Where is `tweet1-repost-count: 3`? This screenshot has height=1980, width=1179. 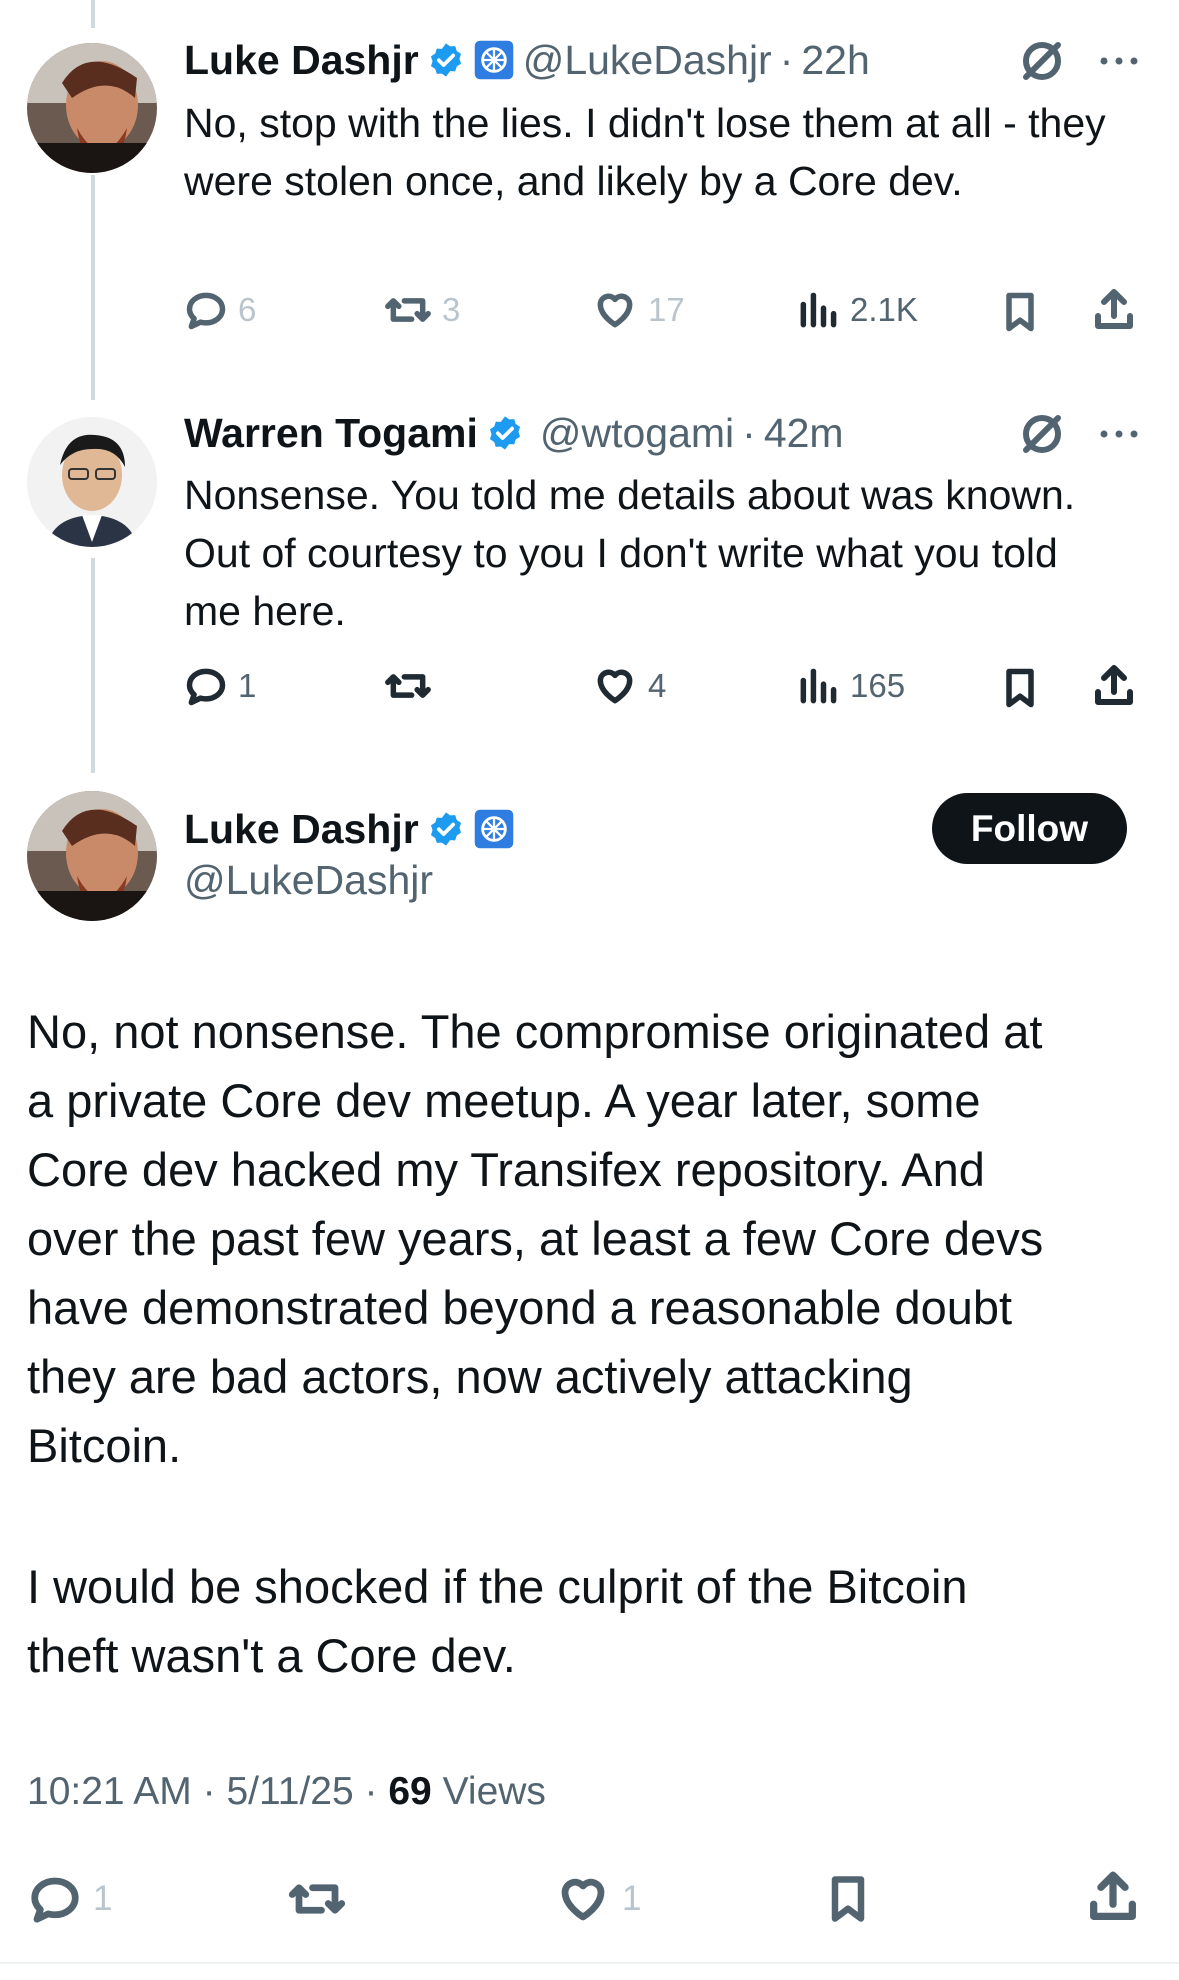 tweet1-repost-count: 3 is located at coordinates (451, 309).